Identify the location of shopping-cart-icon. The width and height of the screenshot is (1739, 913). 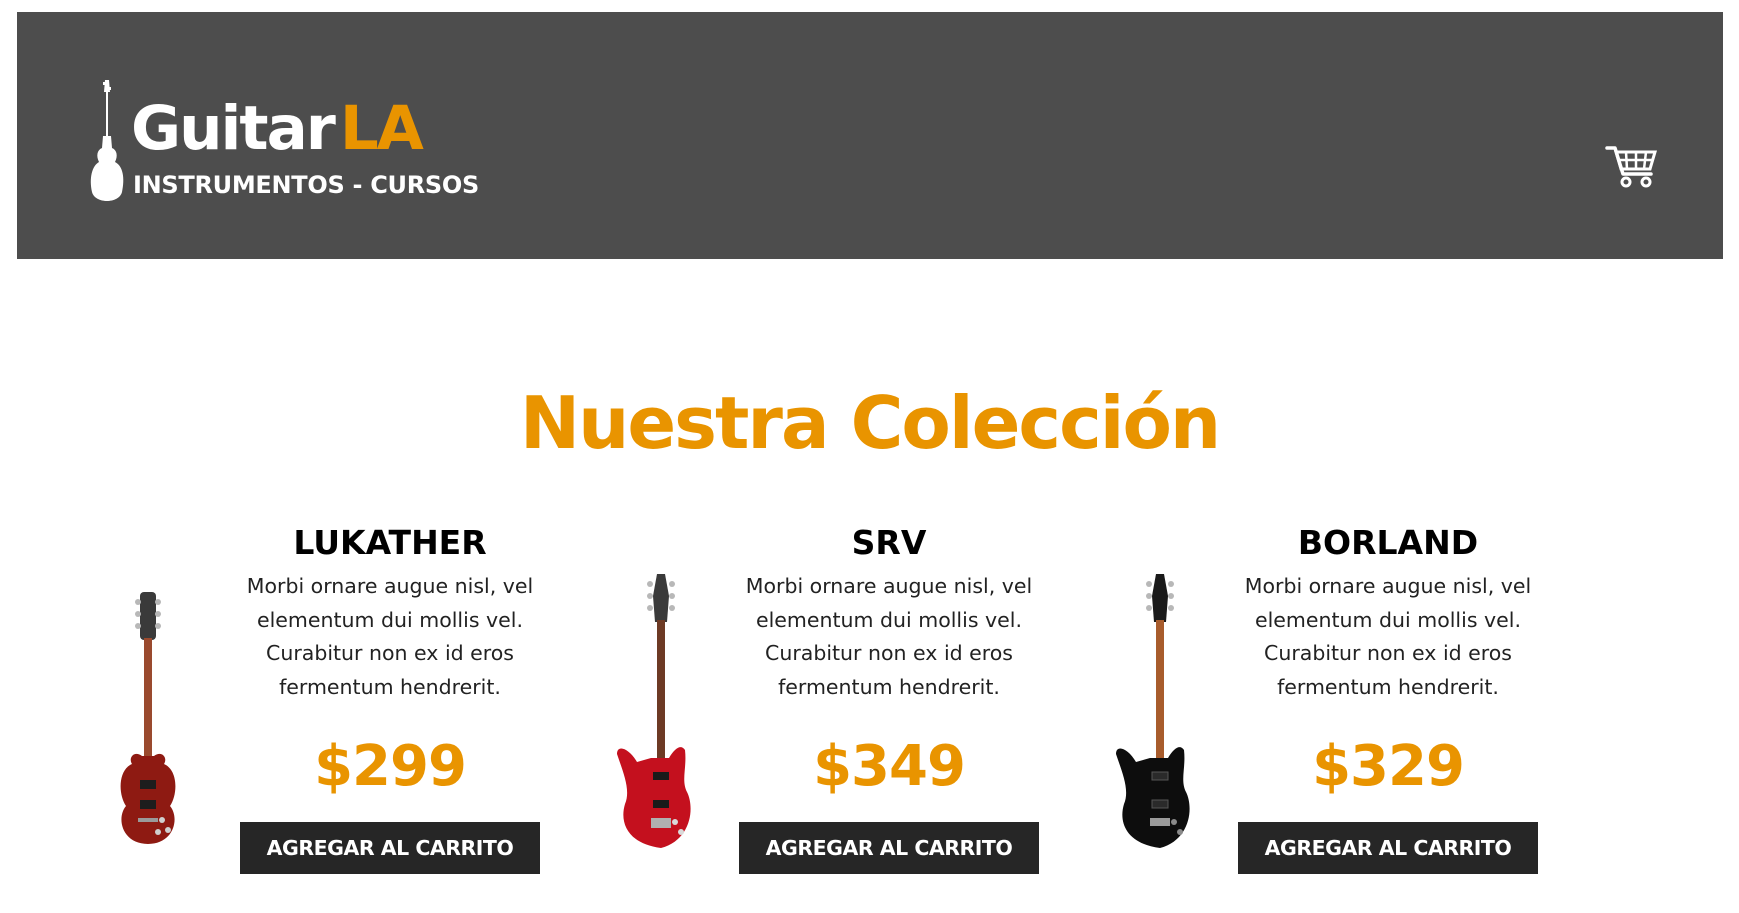
(1631, 167).